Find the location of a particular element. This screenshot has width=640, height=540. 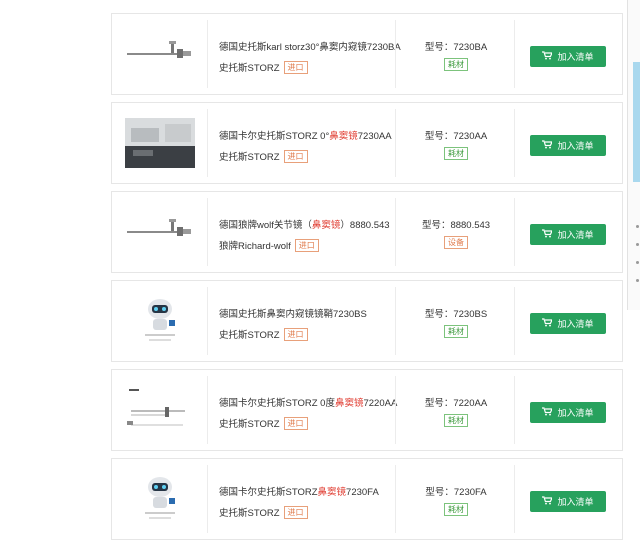

brand-name: 狼牌Richard-wolf is located at coordinates (255, 246).